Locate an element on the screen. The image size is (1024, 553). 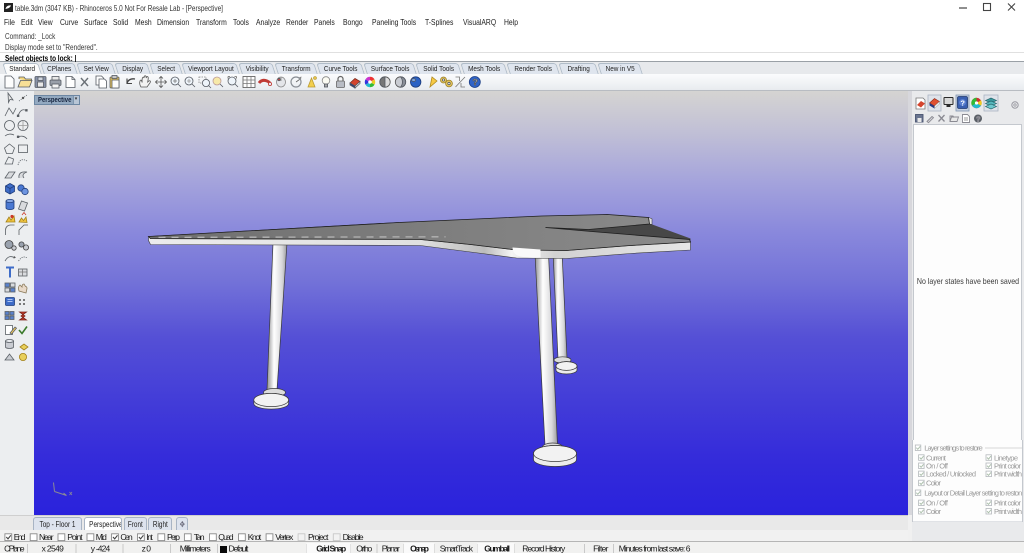
svg-text: Millimeters is located at coordinates (195, 548).